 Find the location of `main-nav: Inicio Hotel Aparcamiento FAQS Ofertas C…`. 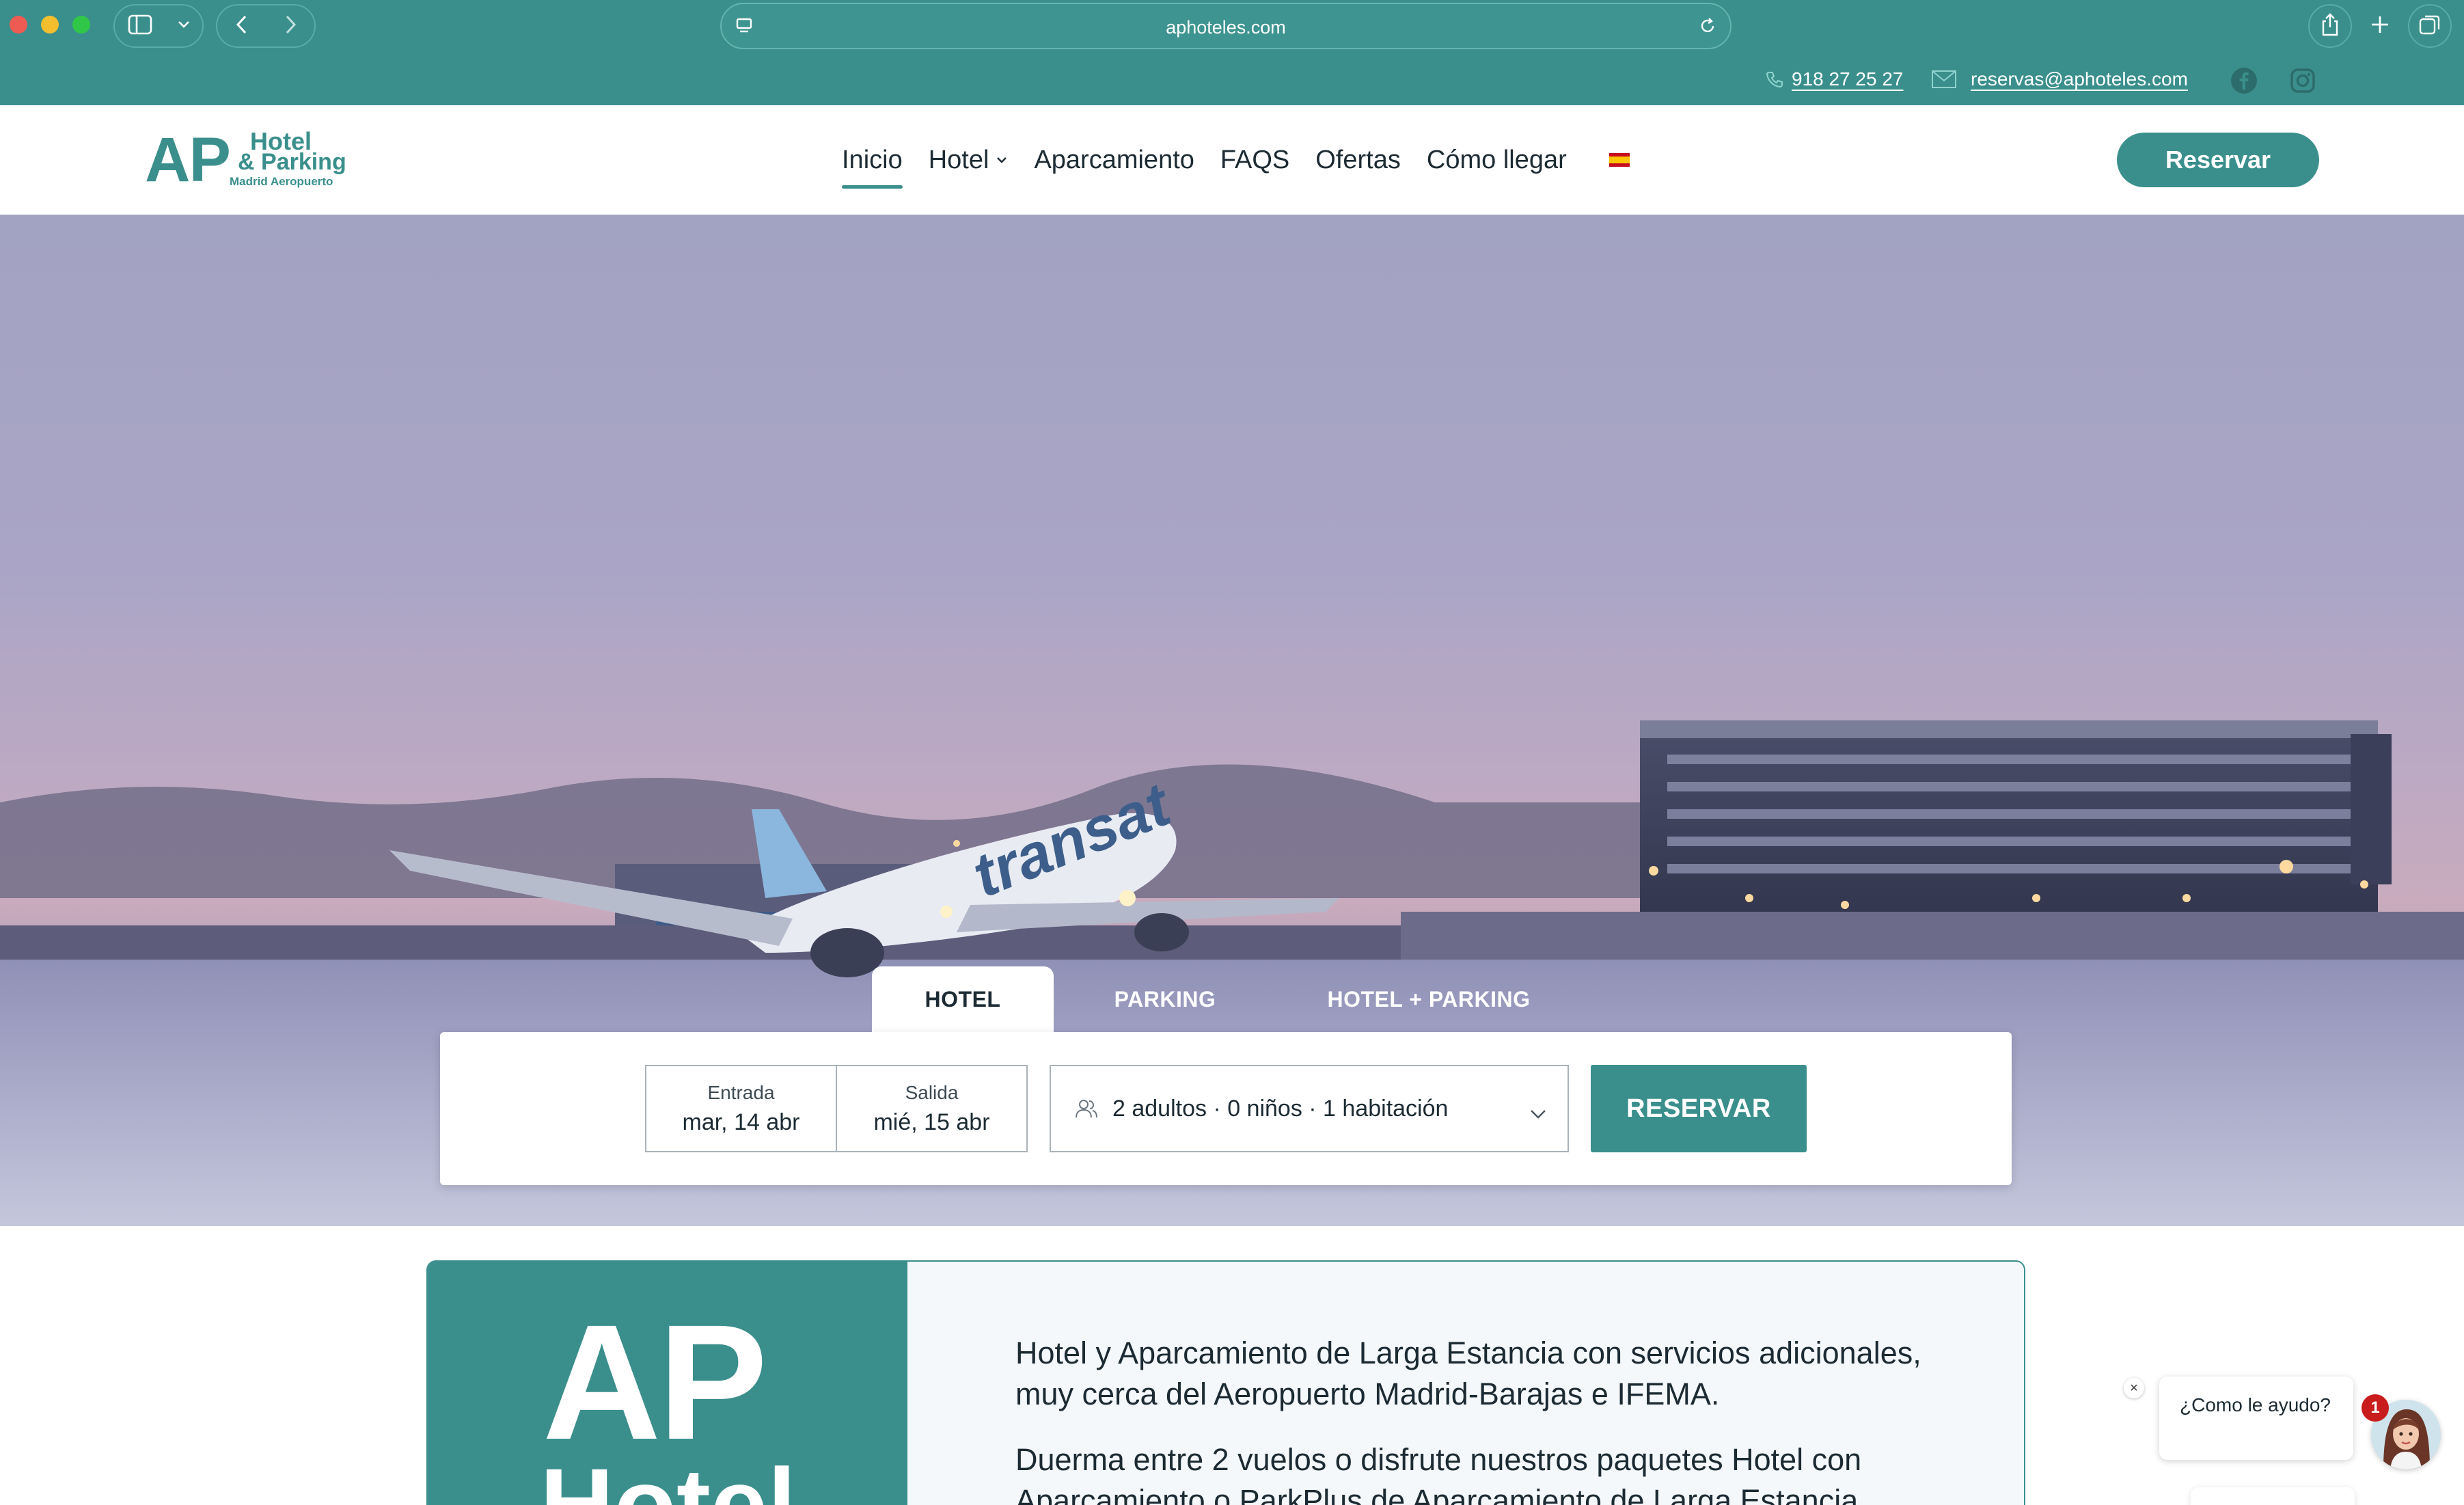

main-nav: Inicio Hotel Aparcamiento FAQS Ofertas C… is located at coordinates (1236, 160).